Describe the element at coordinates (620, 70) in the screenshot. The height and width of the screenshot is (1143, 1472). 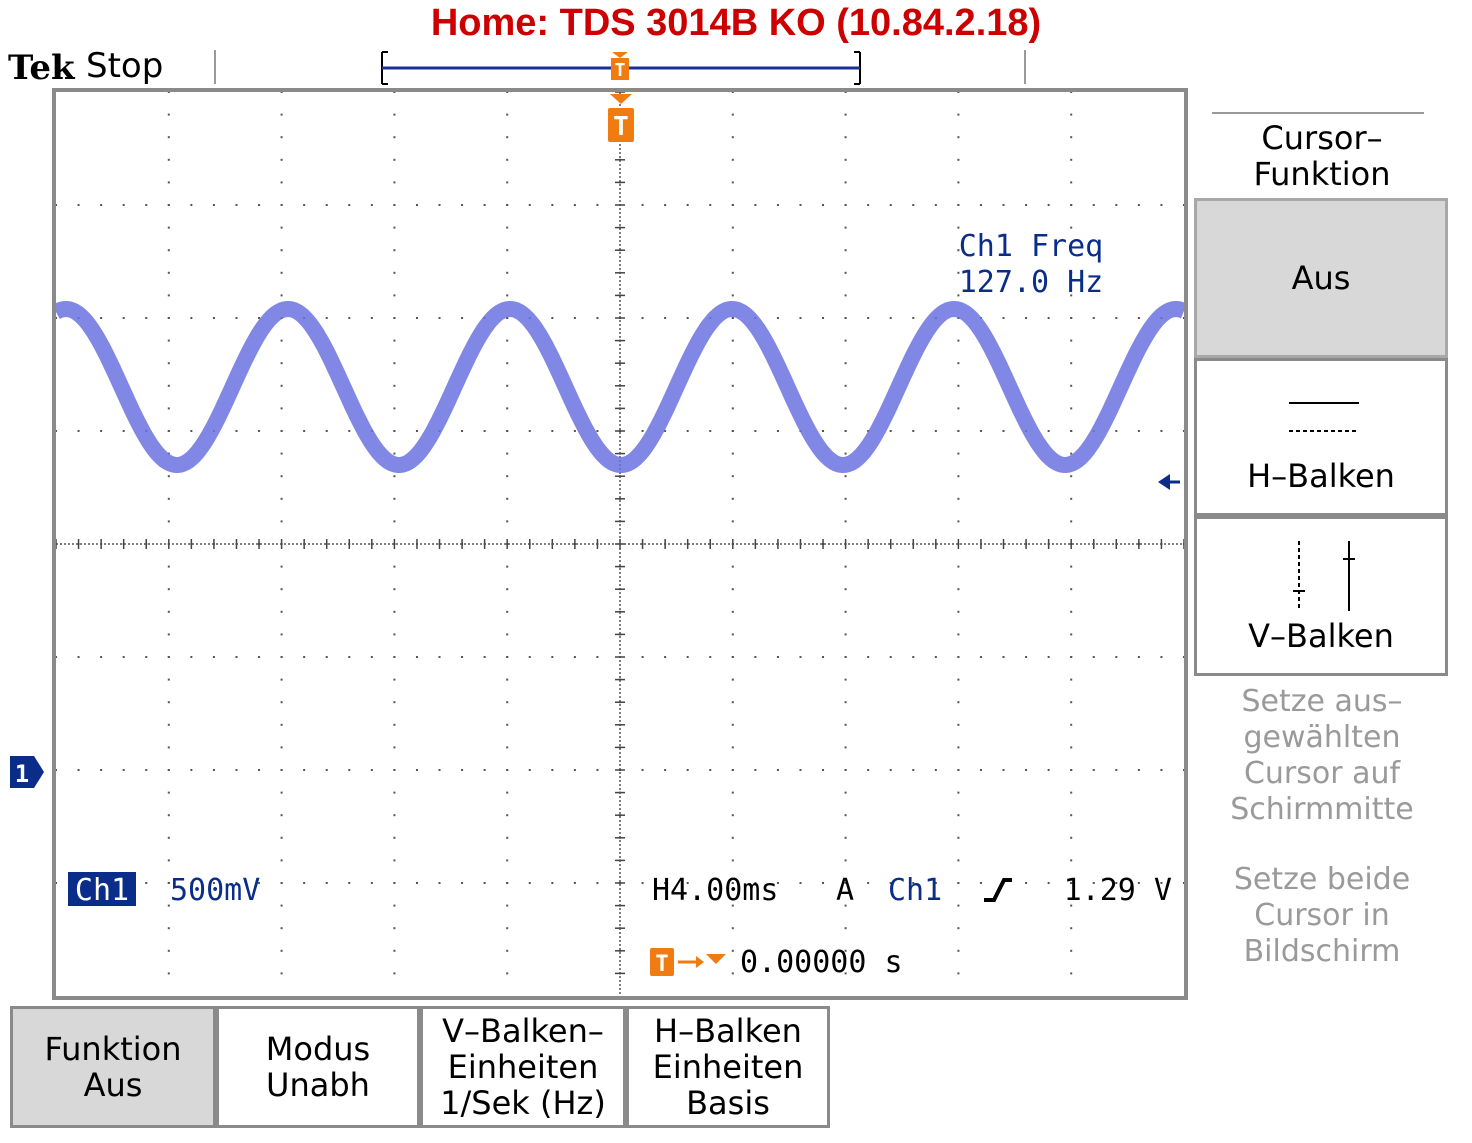
I see `svg-text: T` at that location.